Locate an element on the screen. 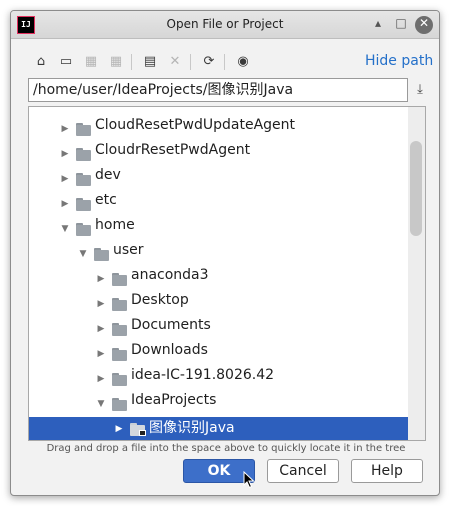 The width and height of the screenshot is (450, 506). tree-row: ▶ etc is located at coordinates (221, 204).